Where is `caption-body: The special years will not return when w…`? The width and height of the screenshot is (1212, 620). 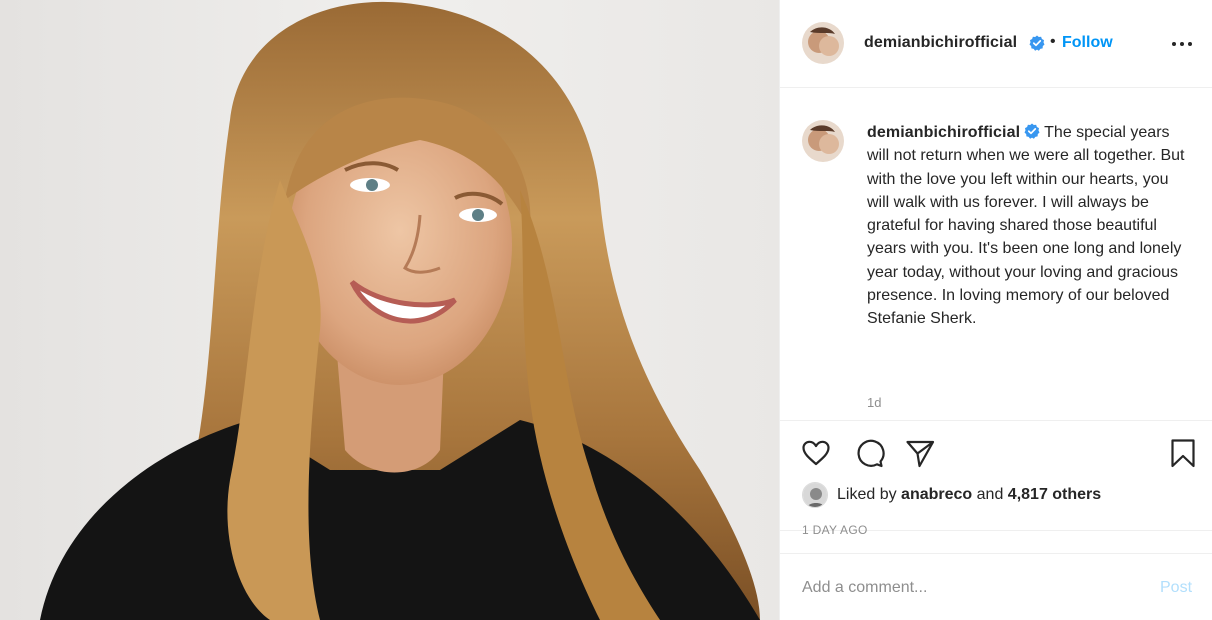 caption-body: The special years will not return when w… is located at coordinates (1026, 226).